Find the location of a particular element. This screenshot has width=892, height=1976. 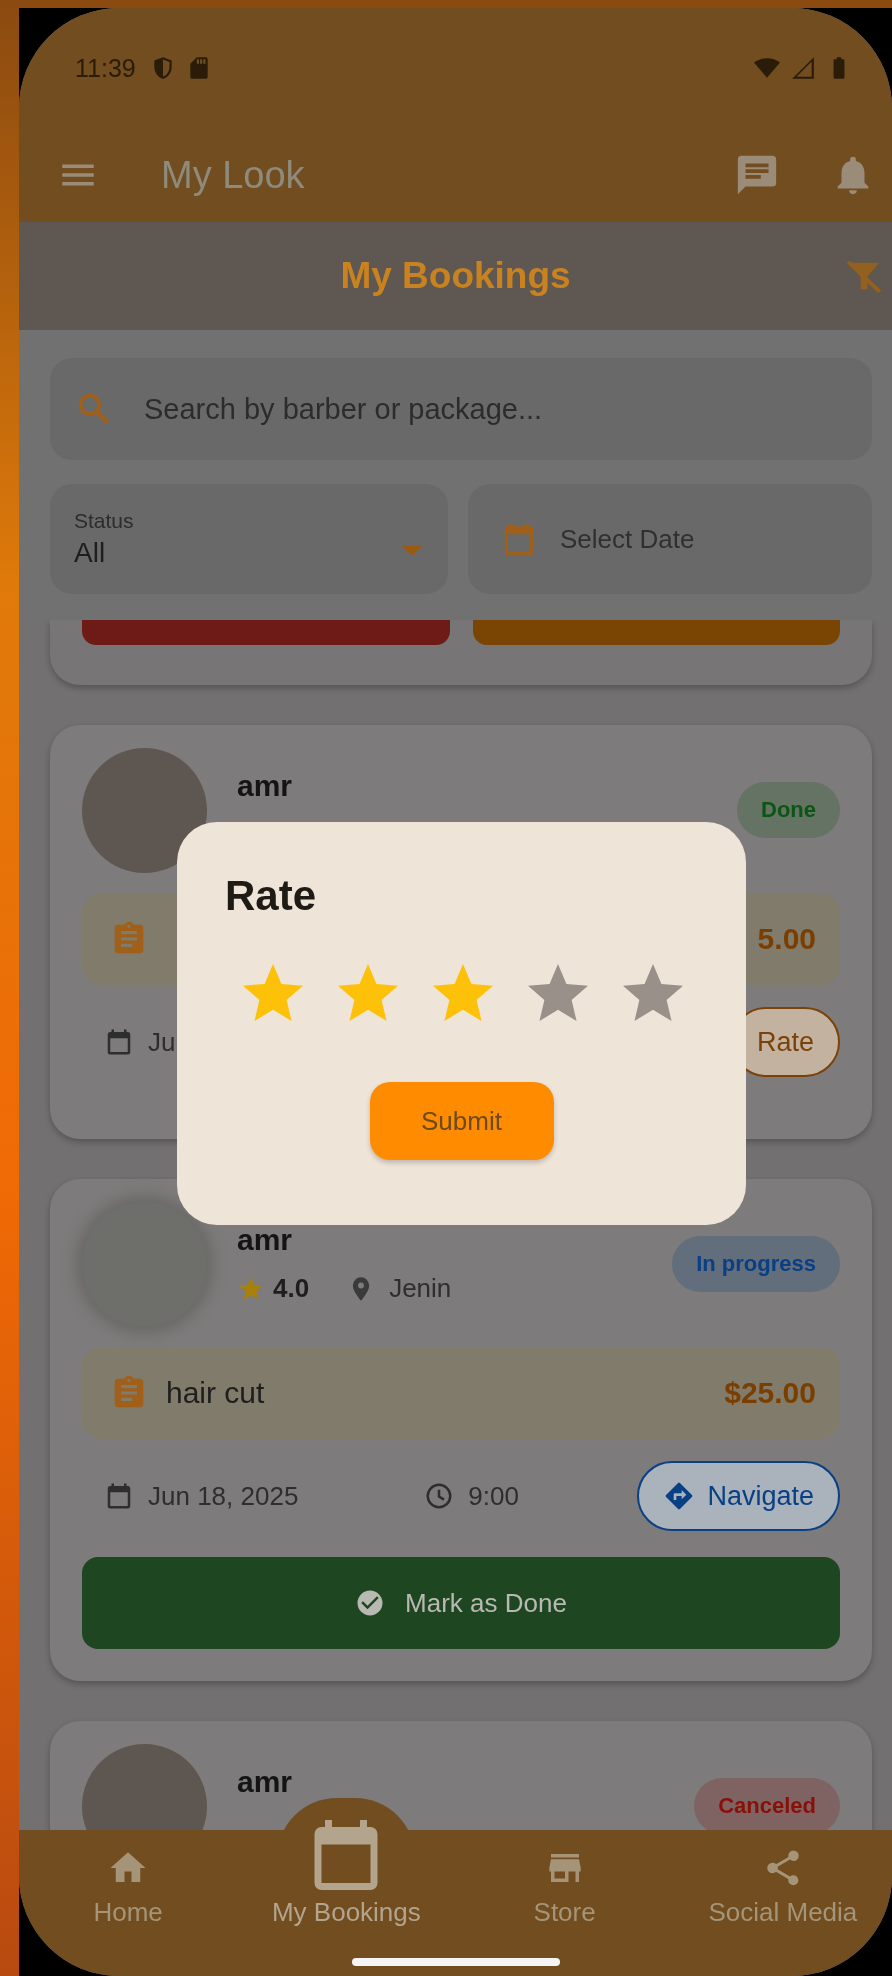

status-badge: In progress is located at coordinates (756, 1264).